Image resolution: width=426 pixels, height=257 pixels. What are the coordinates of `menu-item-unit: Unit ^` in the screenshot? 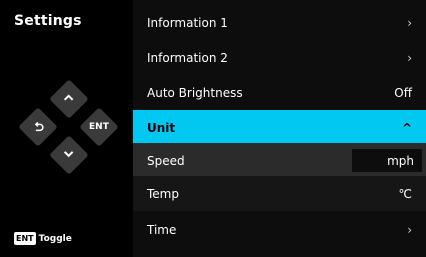 It's located at (279, 127).